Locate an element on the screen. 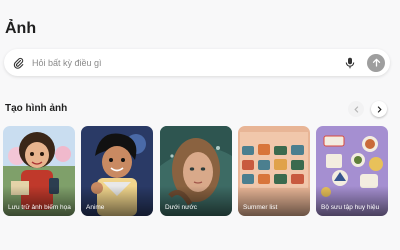 This screenshot has height=250, width=400. send-button is located at coordinates (376, 62).